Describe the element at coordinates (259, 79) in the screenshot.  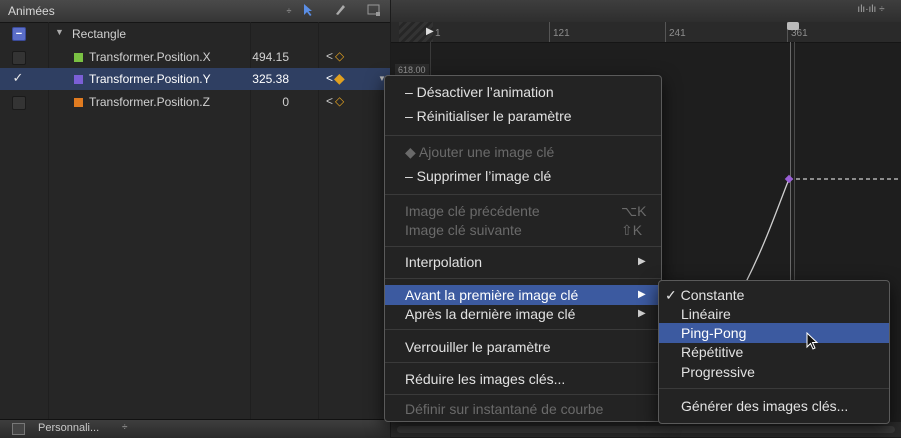
I see `parameter-value: 325.38` at that location.